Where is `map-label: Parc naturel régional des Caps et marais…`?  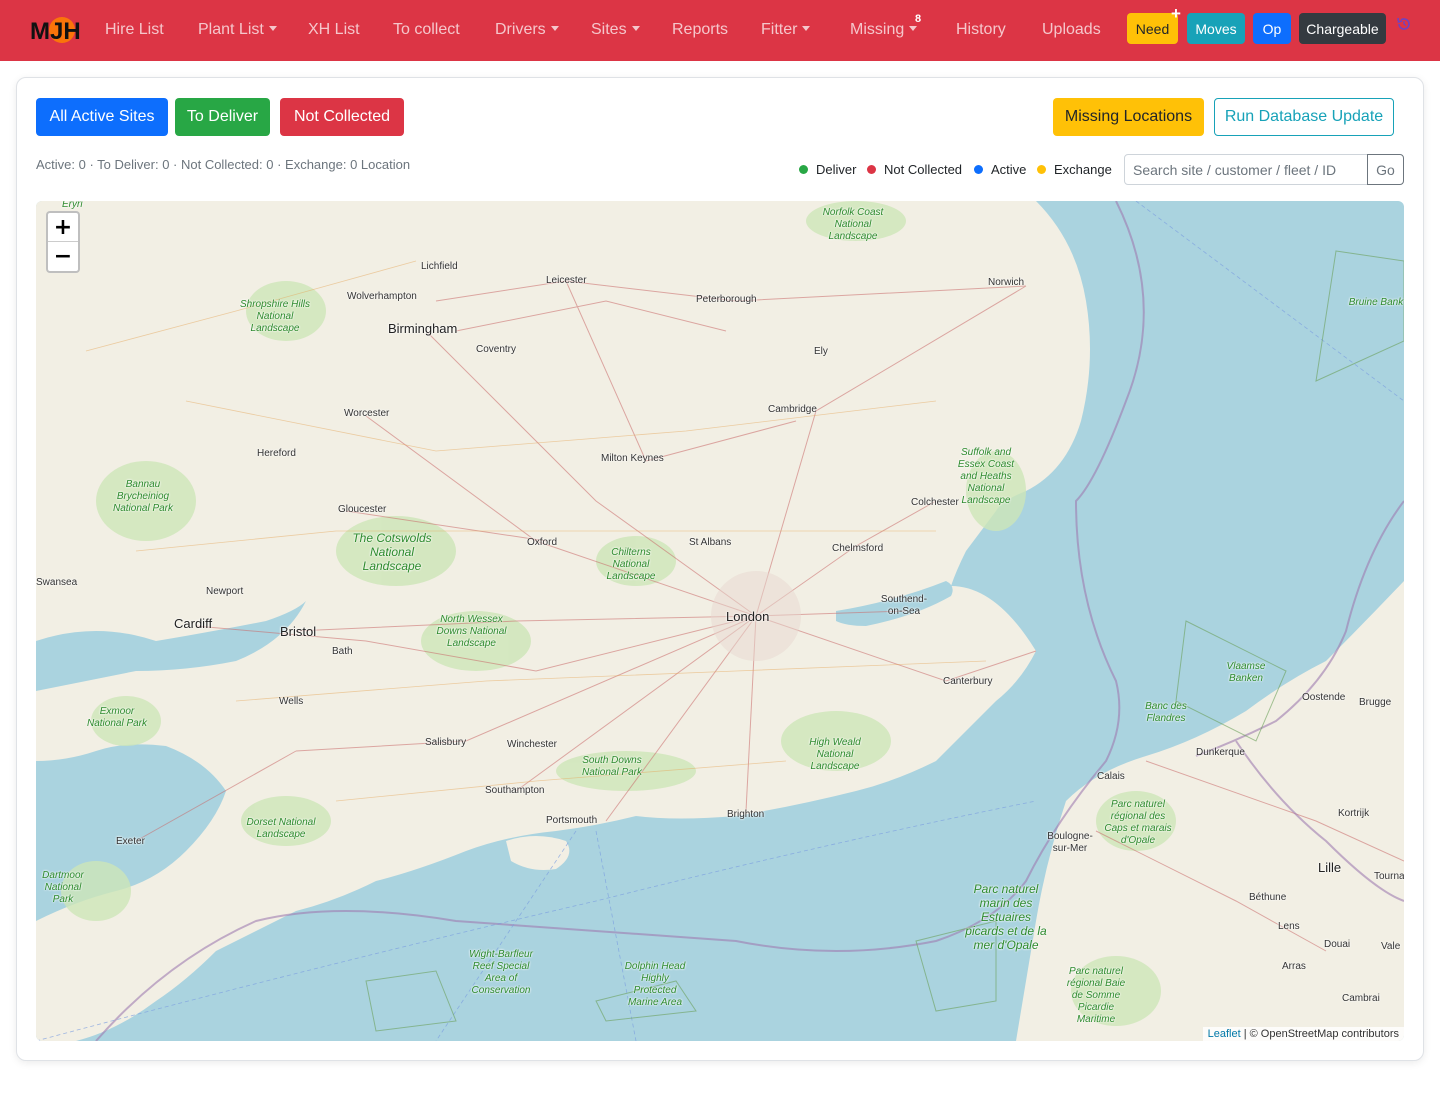
map-label: Parc naturel régional des Caps et marais… is located at coordinates (1138, 822).